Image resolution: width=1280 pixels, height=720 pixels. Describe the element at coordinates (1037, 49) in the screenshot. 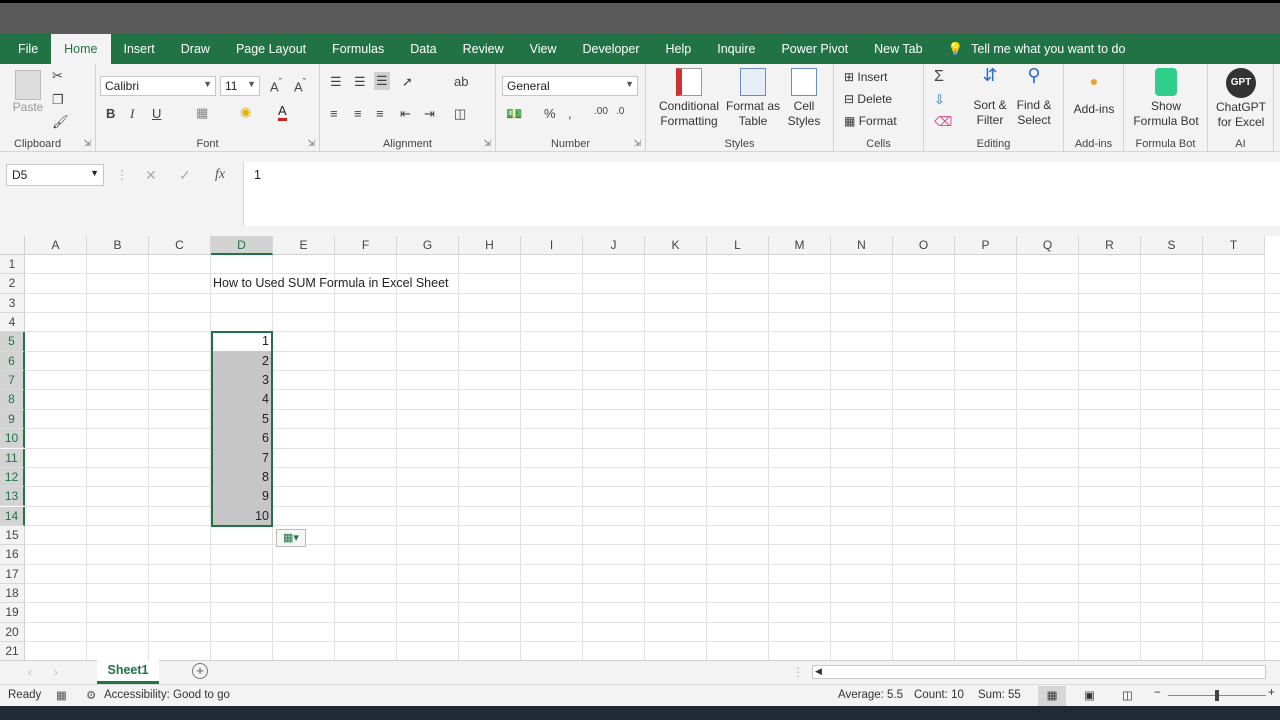

I see `tell-me-search: 💡 Tell me what you want to do` at that location.